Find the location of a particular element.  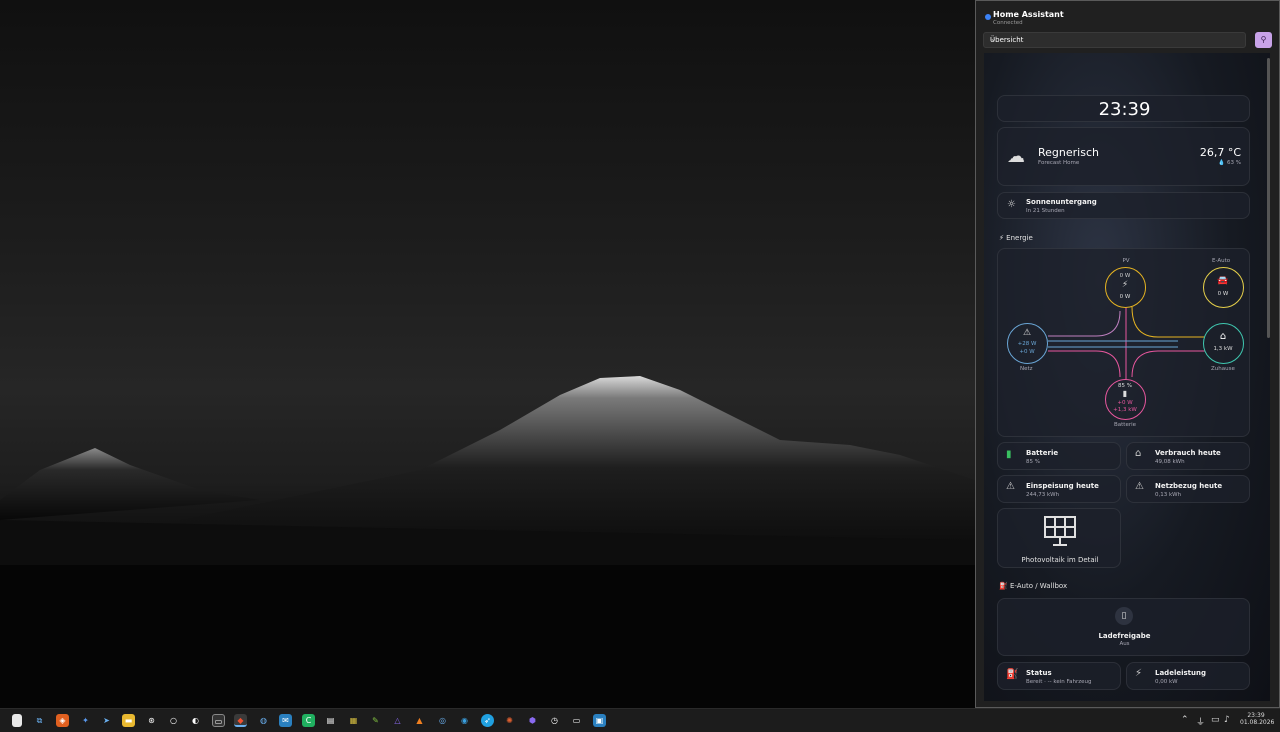

volume-icon: ♪ is located at coordinates (1227, 720).